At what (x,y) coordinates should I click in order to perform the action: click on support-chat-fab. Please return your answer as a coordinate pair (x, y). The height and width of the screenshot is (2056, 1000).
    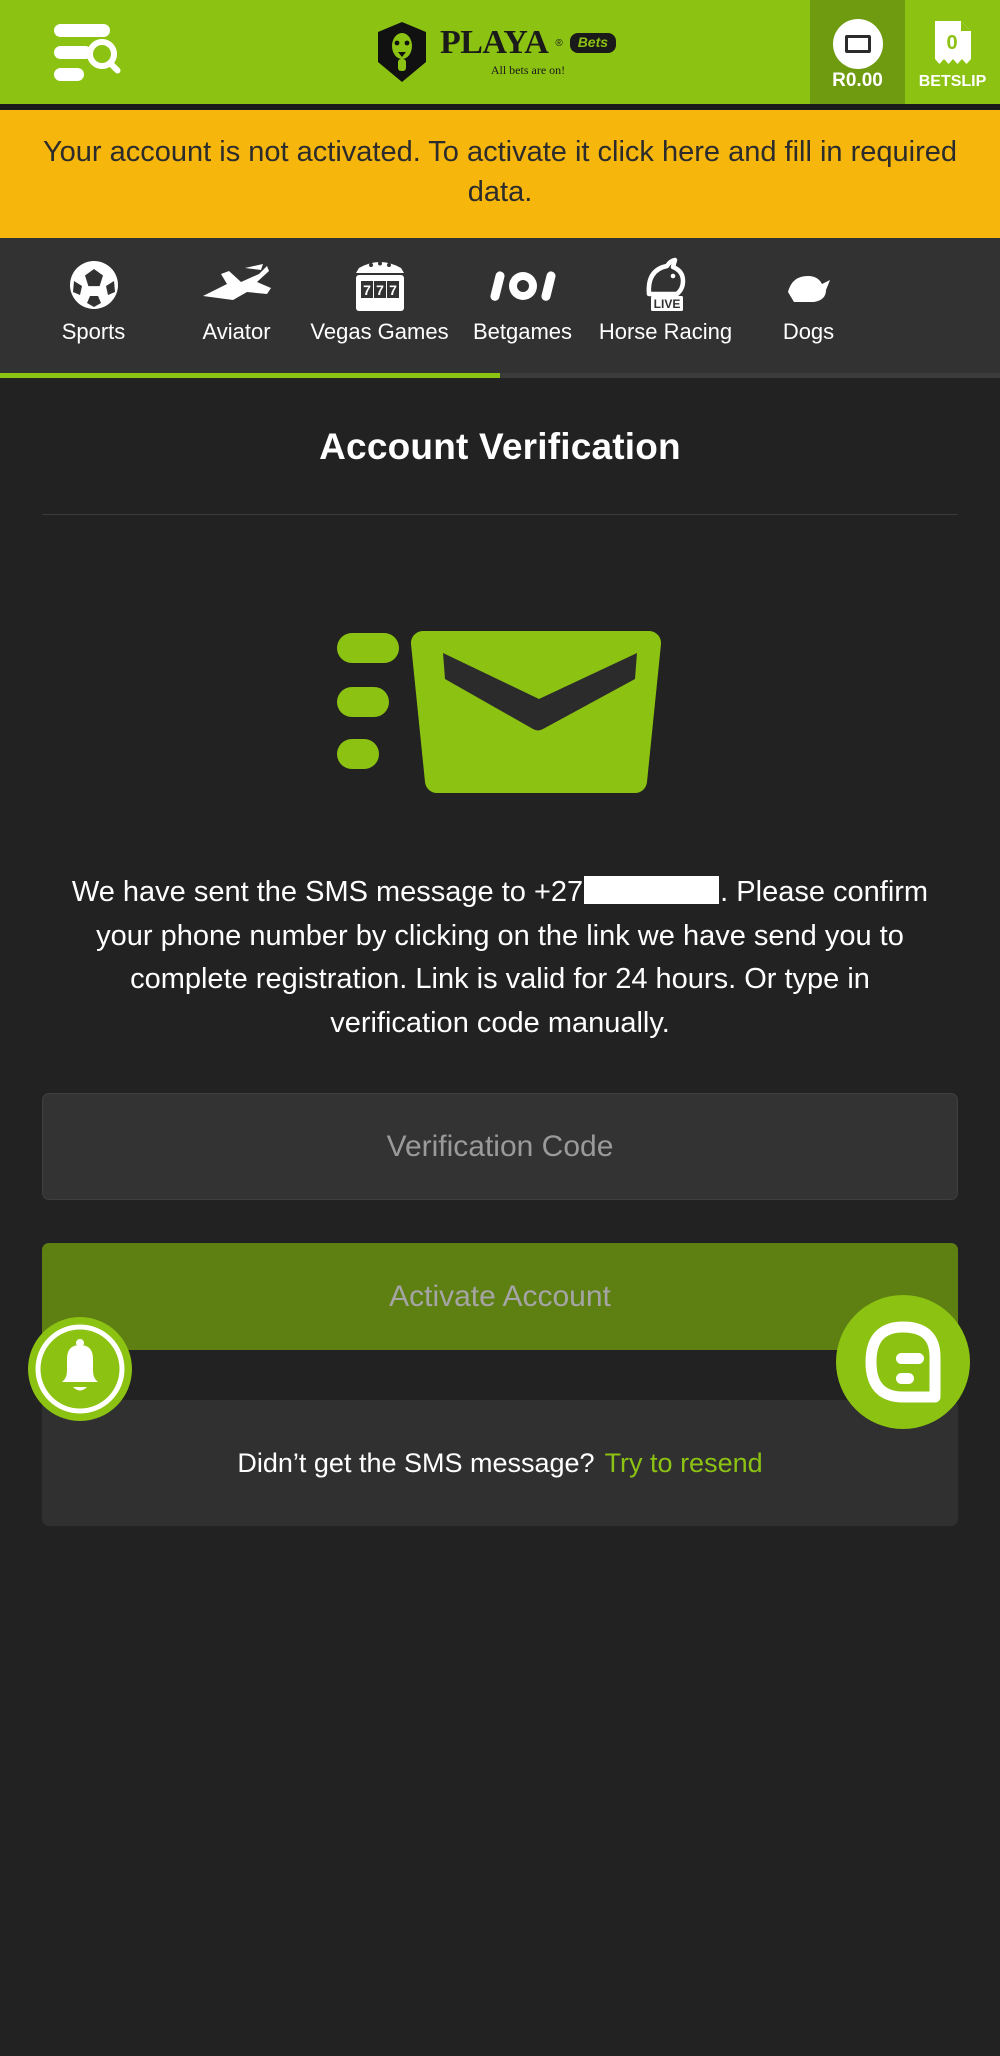
    Looking at the image, I should click on (903, 1362).